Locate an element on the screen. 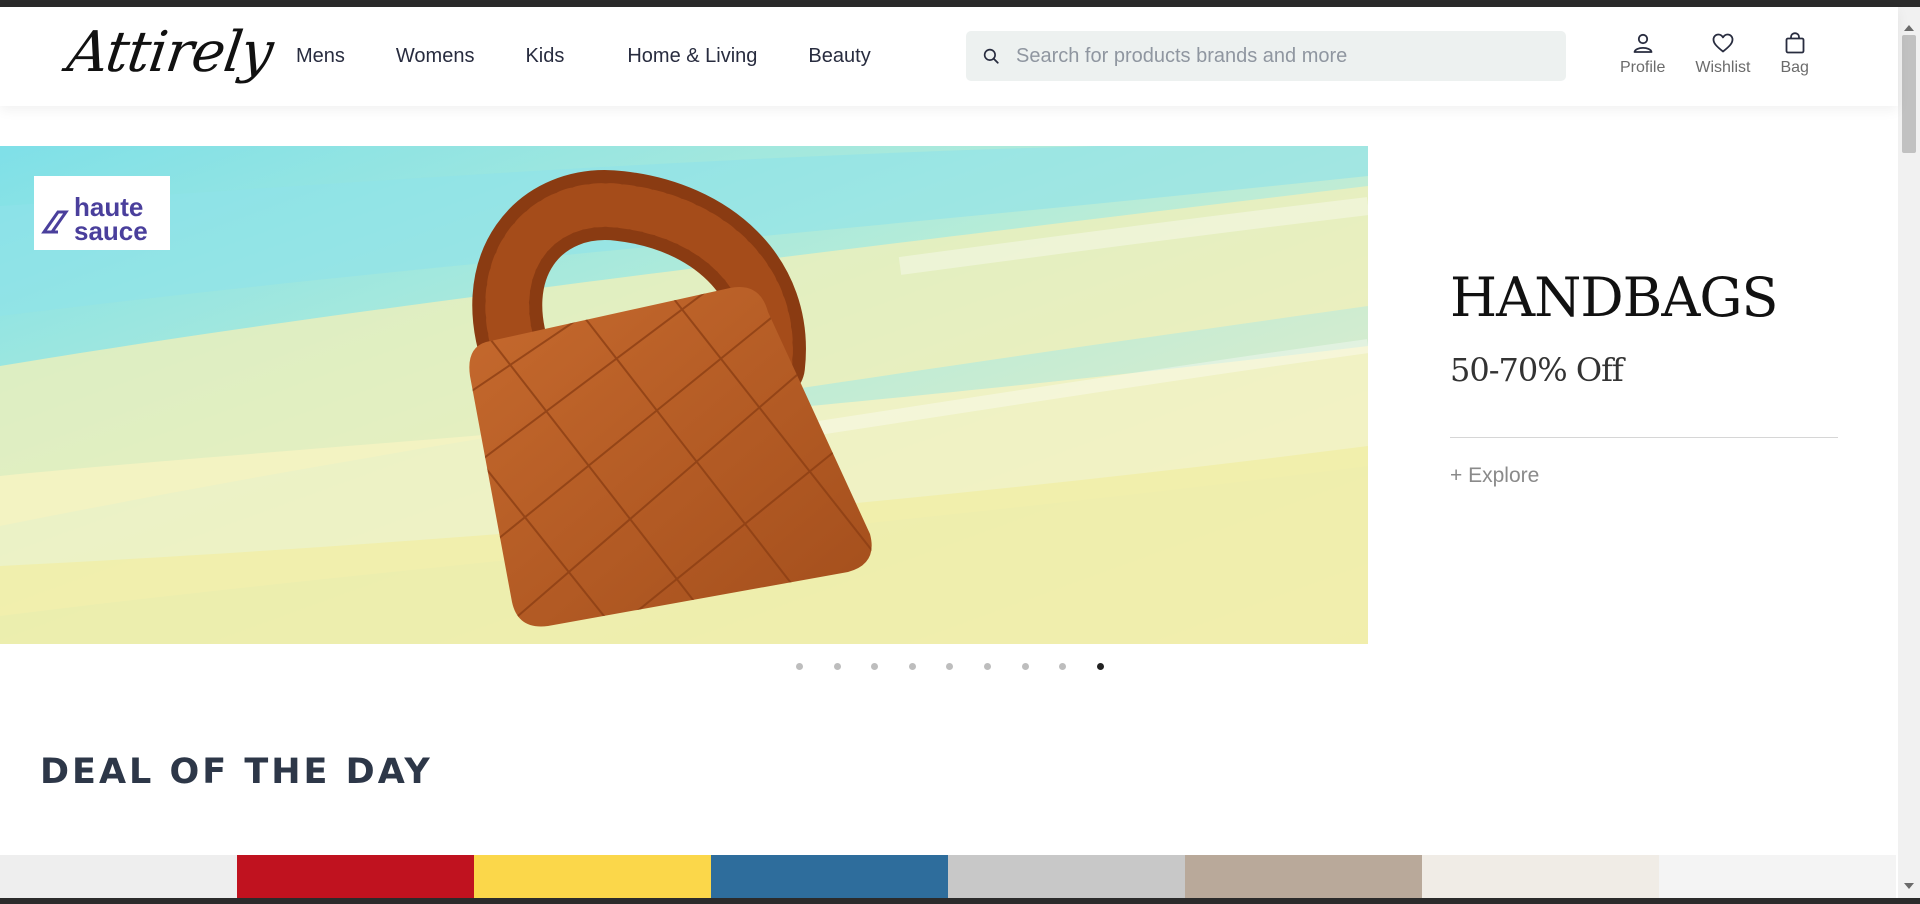 This screenshot has width=1920, height=904. hero-promo: HANDBAGS 50-70% Off + Explore is located at coordinates (1644, 377).